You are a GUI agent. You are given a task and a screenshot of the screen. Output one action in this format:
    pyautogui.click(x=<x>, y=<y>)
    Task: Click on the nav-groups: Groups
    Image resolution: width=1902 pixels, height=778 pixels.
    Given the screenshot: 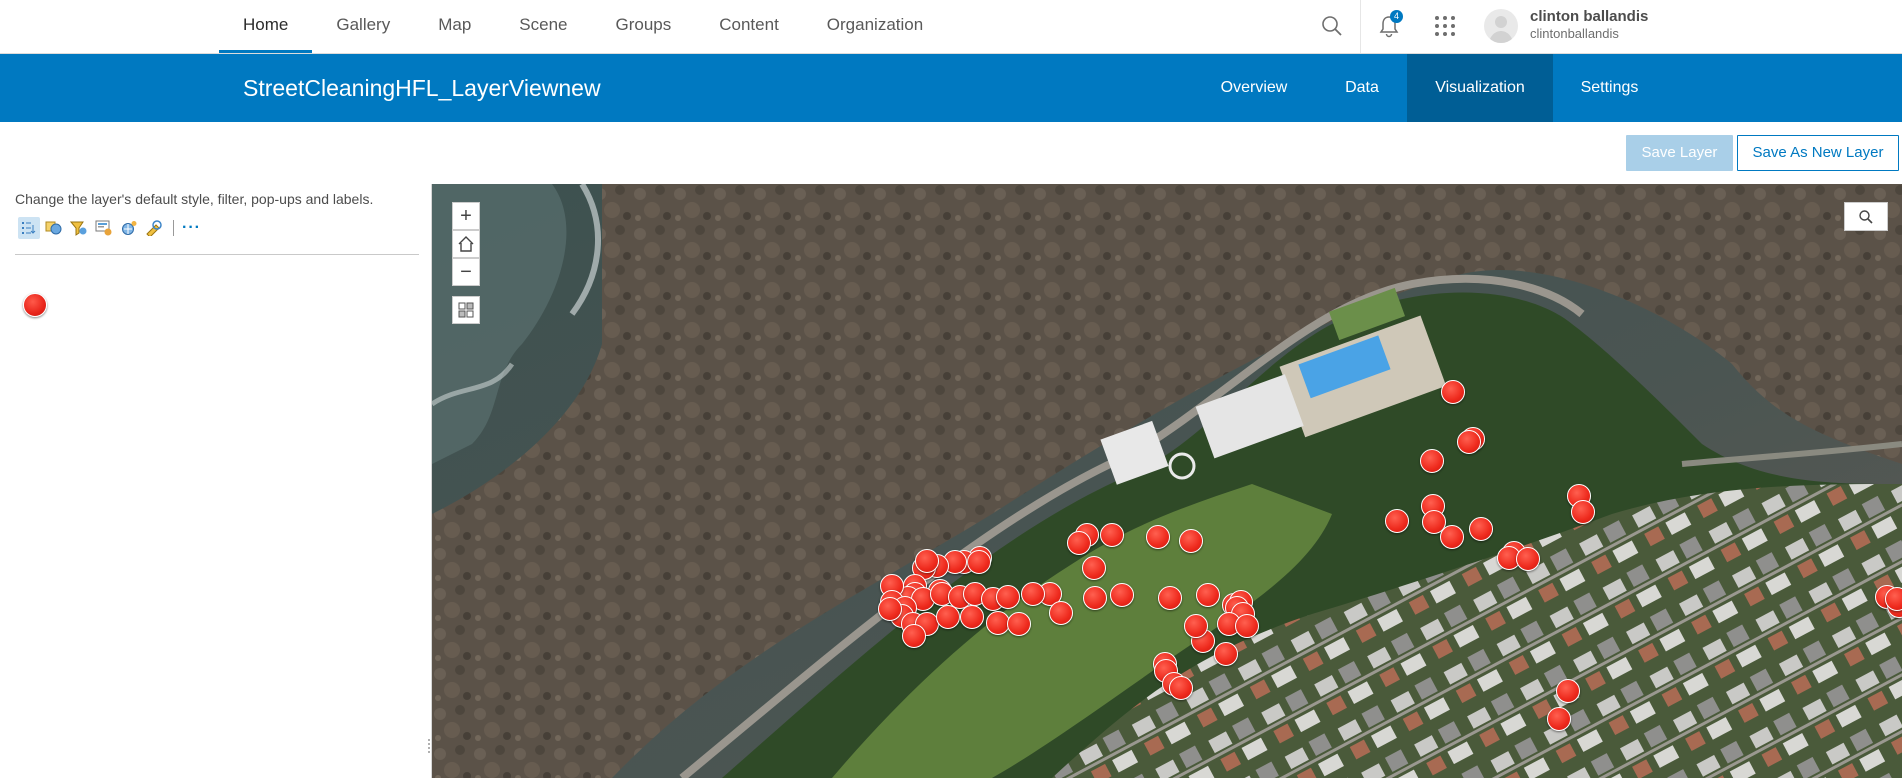 What is the action you would take?
    pyautogui.click(x=644, y=26)
    